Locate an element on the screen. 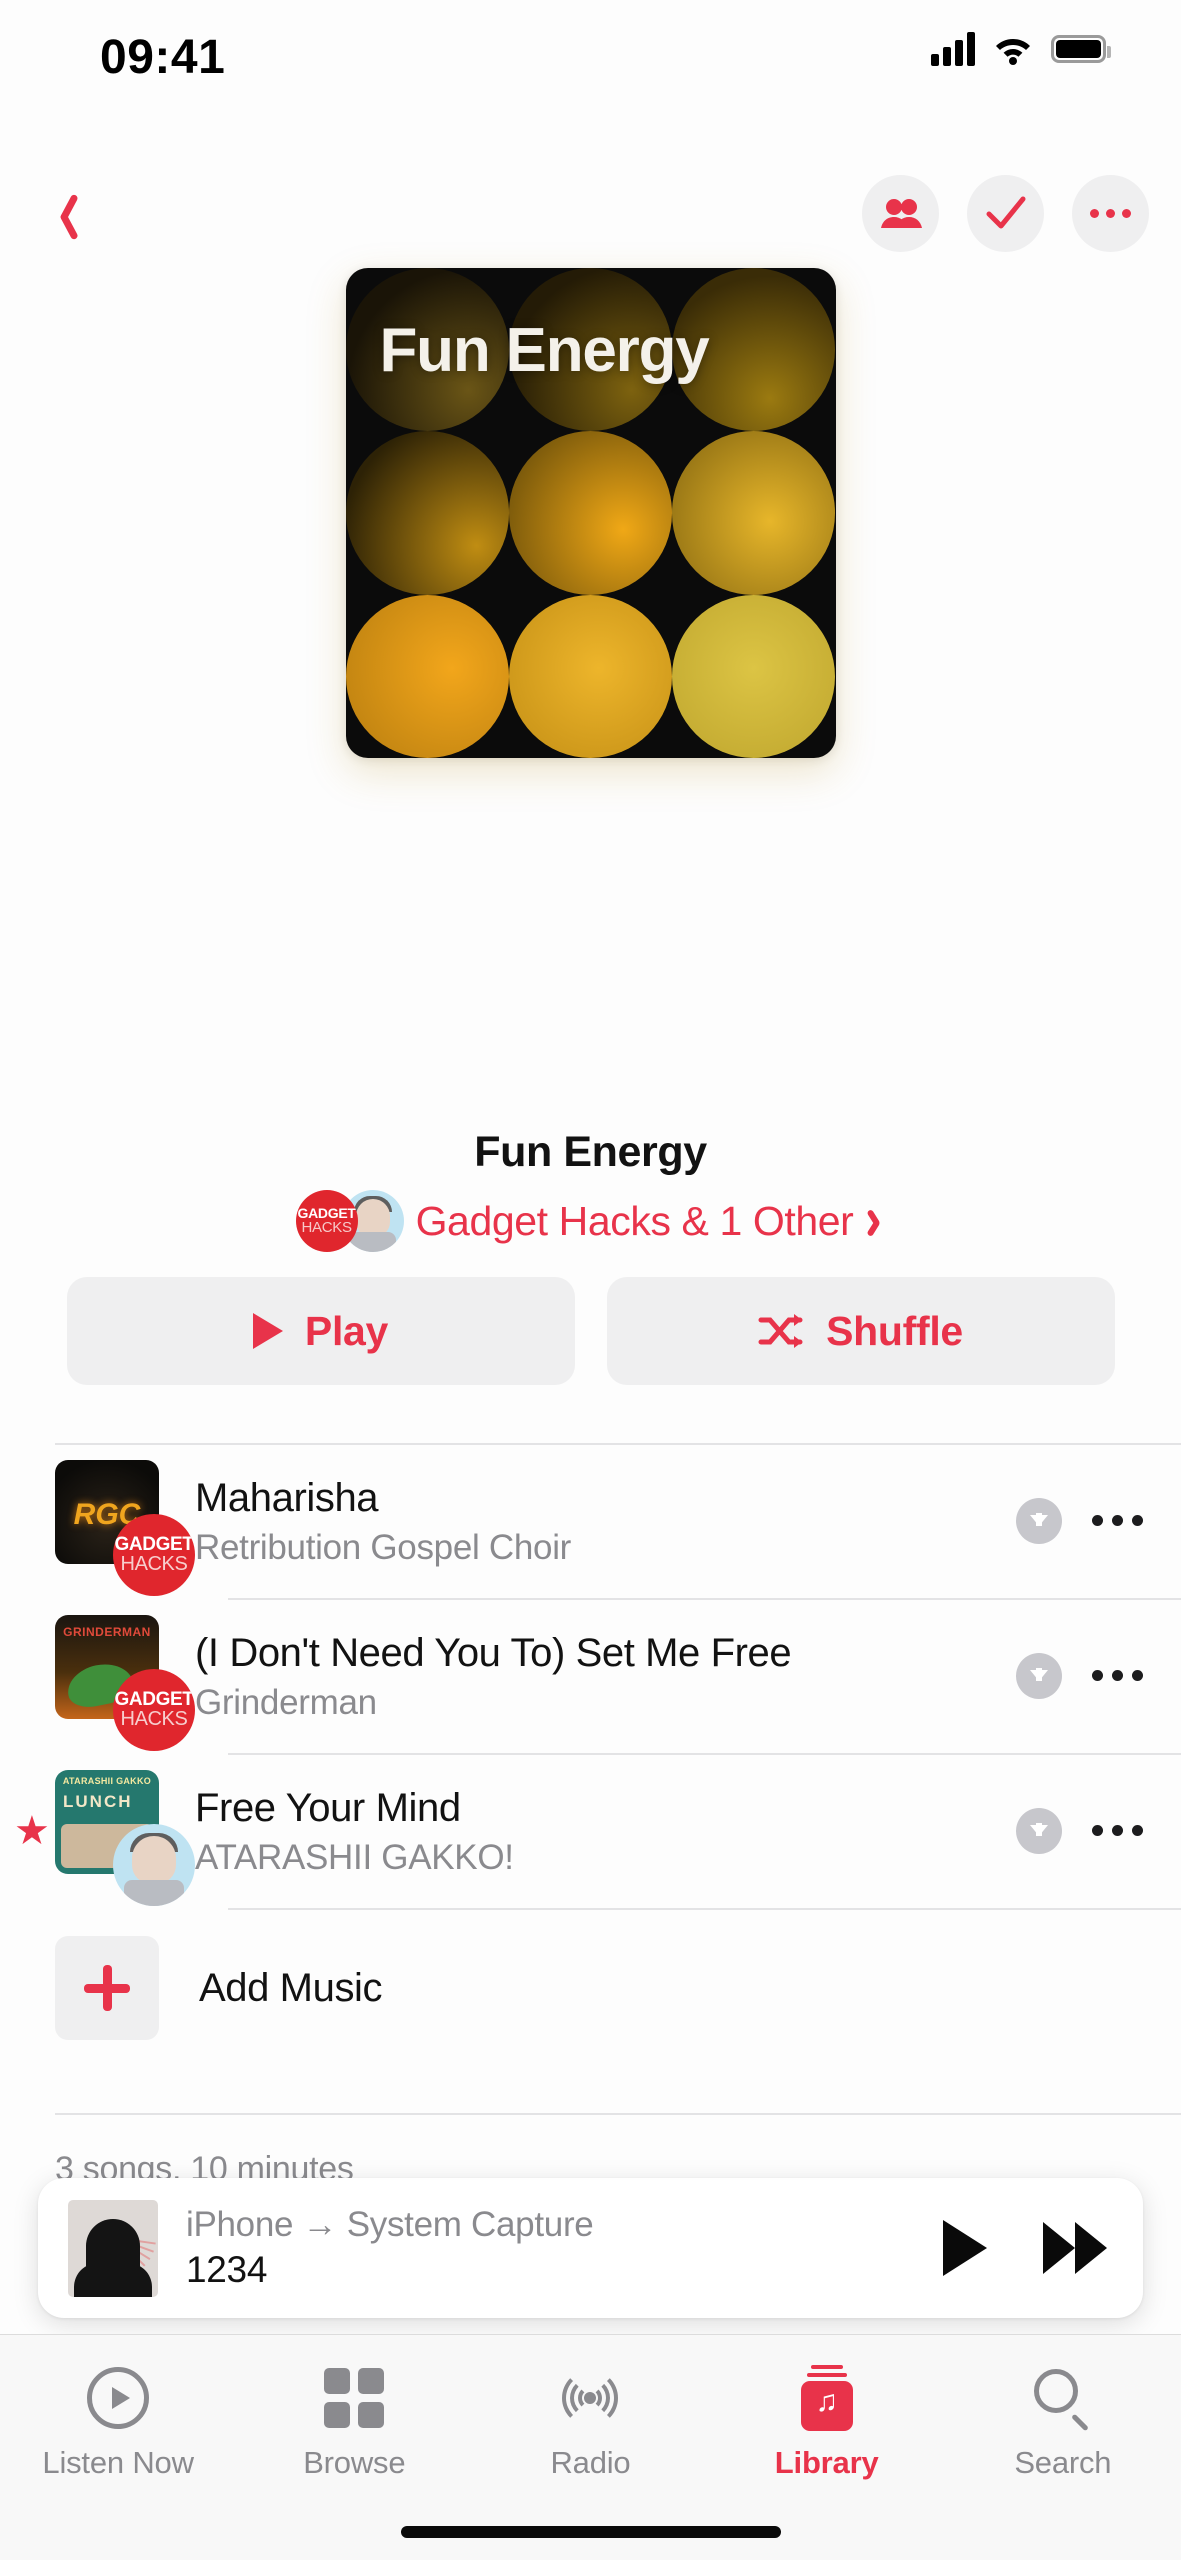  song-title: (I Don't Need You To) Set Me Free is located at coordinates (493, 1652).